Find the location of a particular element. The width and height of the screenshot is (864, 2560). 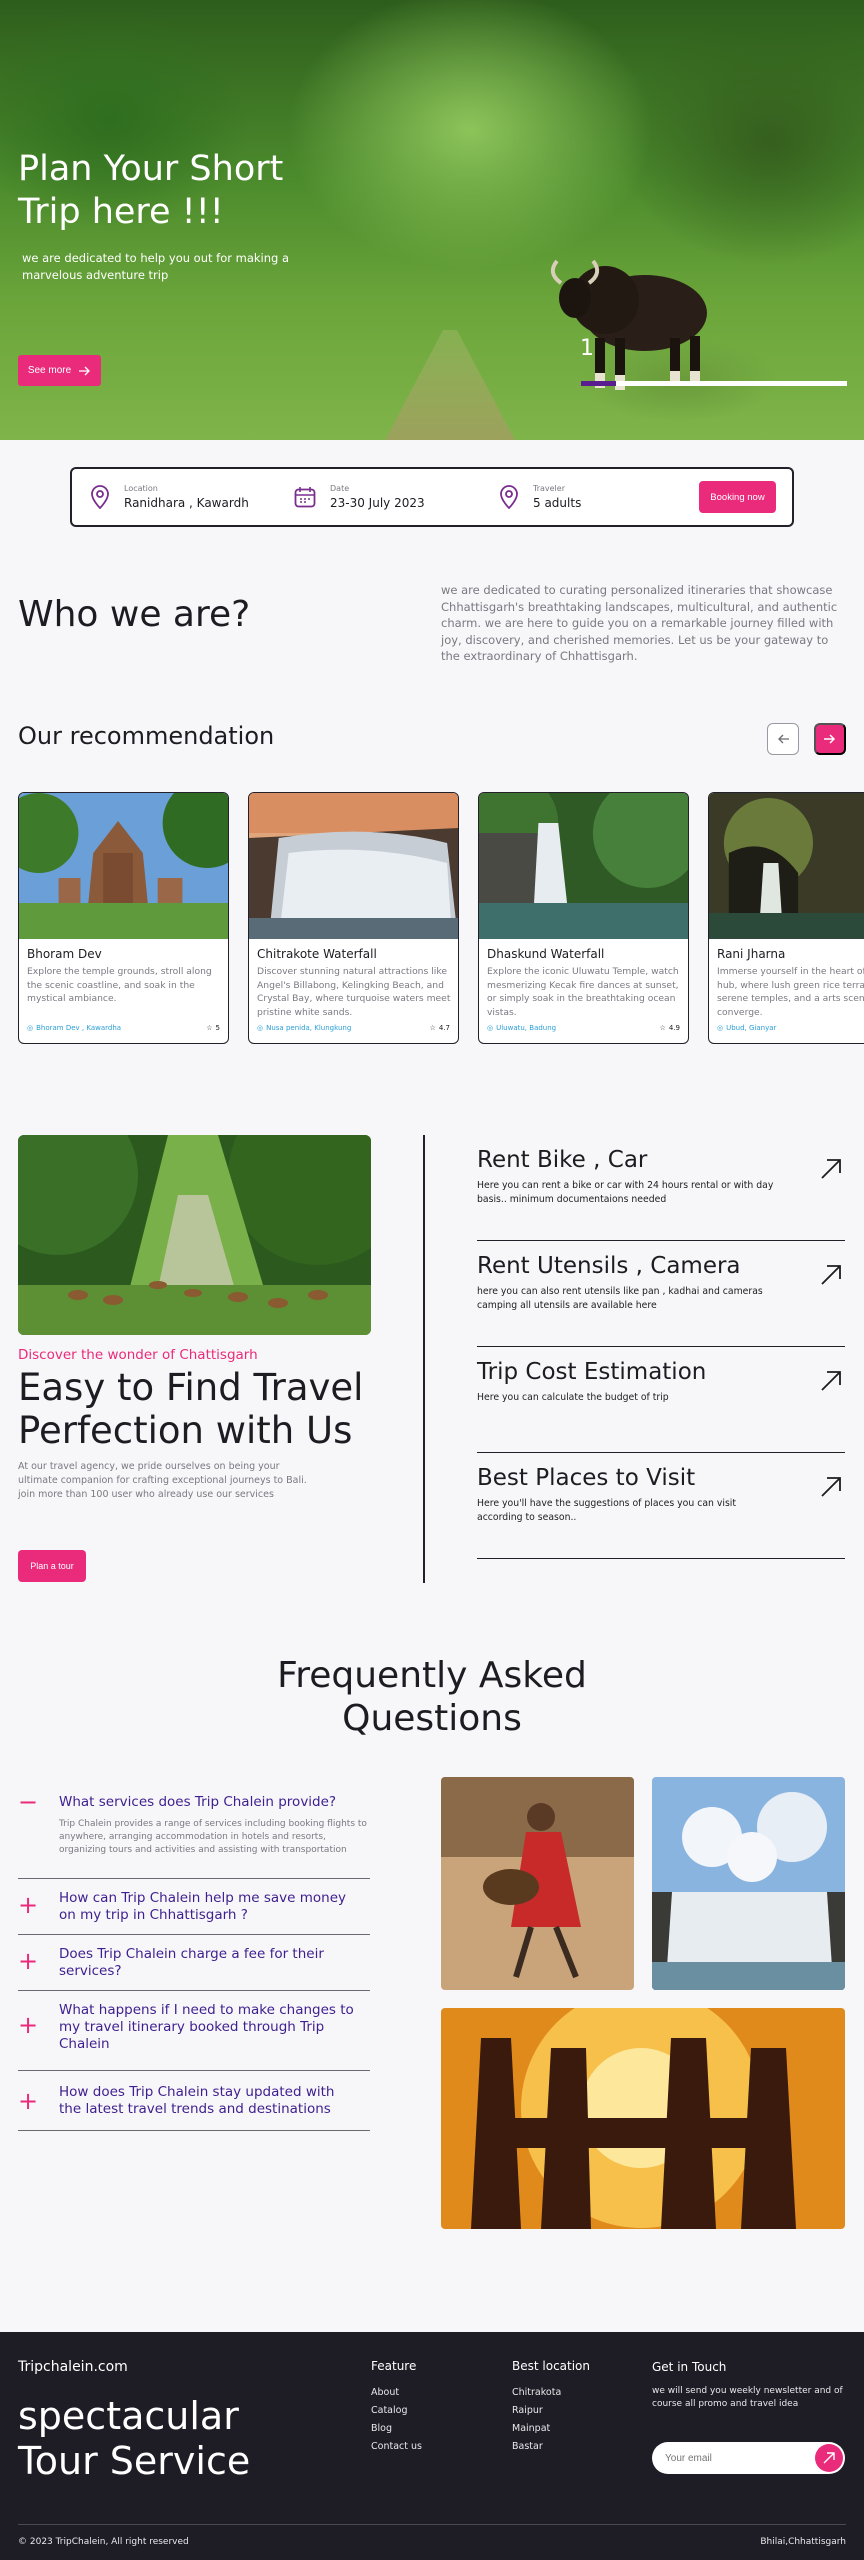

place-location-text: Uluwatu, Badung is located at coordinates (526, 1028).